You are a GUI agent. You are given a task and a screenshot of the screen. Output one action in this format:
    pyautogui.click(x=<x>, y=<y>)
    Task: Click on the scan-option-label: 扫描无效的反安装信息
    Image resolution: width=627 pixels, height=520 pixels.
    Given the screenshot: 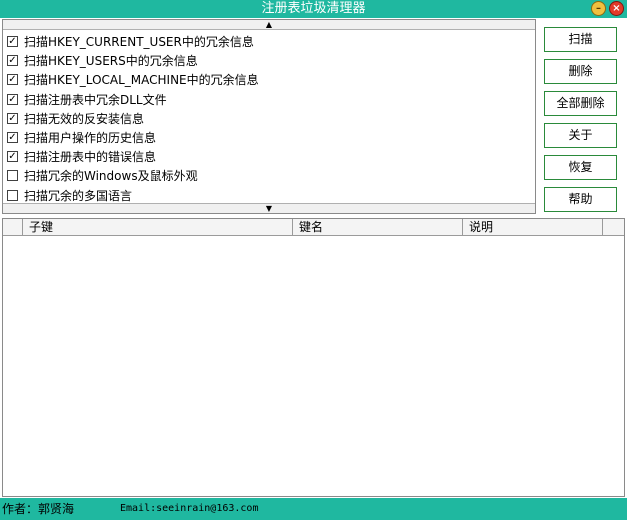 What is the action you would take?
    pyautogui.click(x=84, y=118)
    